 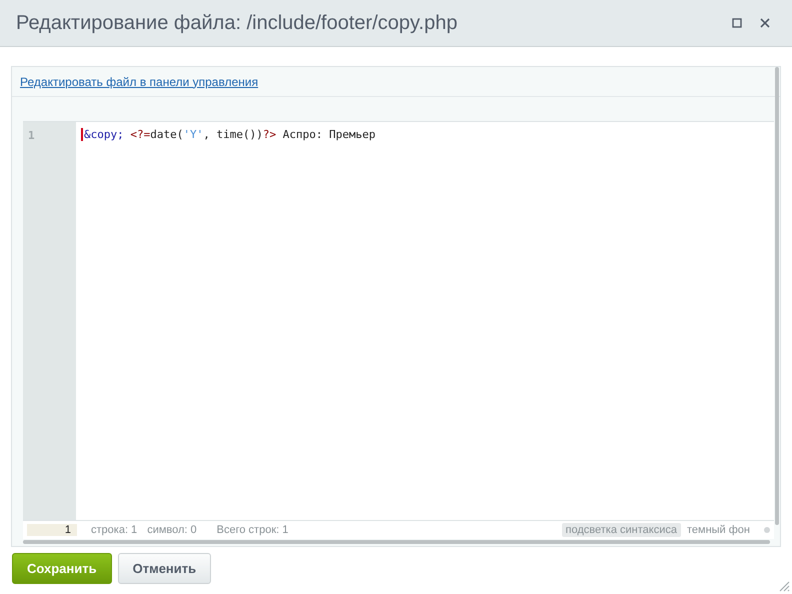 I want to click on horizontal-scrollbar, so click(x=396, y=542).